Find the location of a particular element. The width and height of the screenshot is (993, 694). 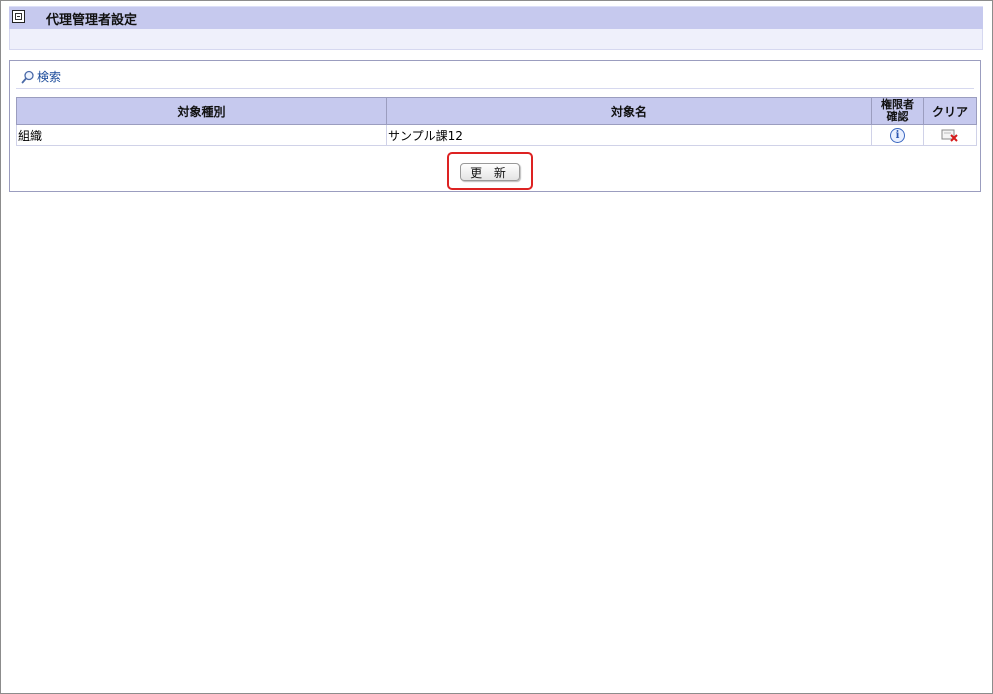

cell-confirm: i is located at coordinates (897, 135).